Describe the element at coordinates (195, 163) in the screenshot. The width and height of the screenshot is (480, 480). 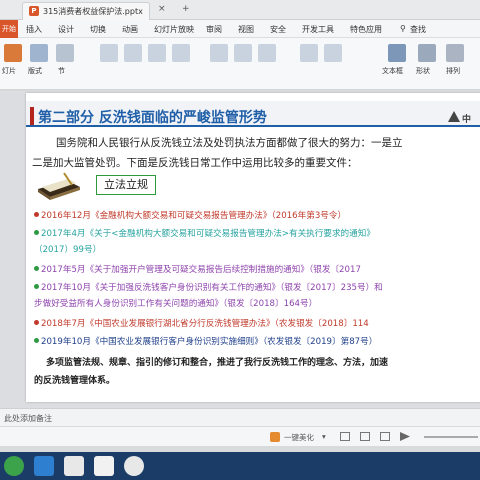
I see `intro-line-2: 二是加大监管处罚。下面是反洗钱日常工作中运用比较多的重要文件：` at that location.